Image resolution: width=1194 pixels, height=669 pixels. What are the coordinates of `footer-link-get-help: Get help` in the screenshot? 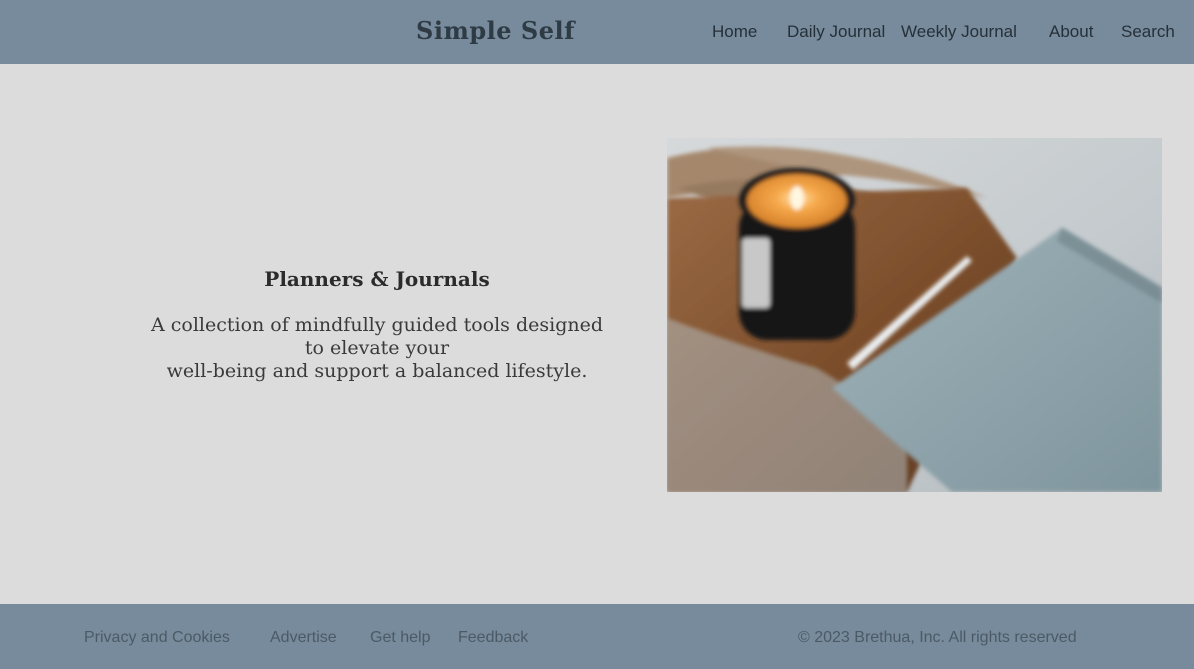 It's located at (400, 638).